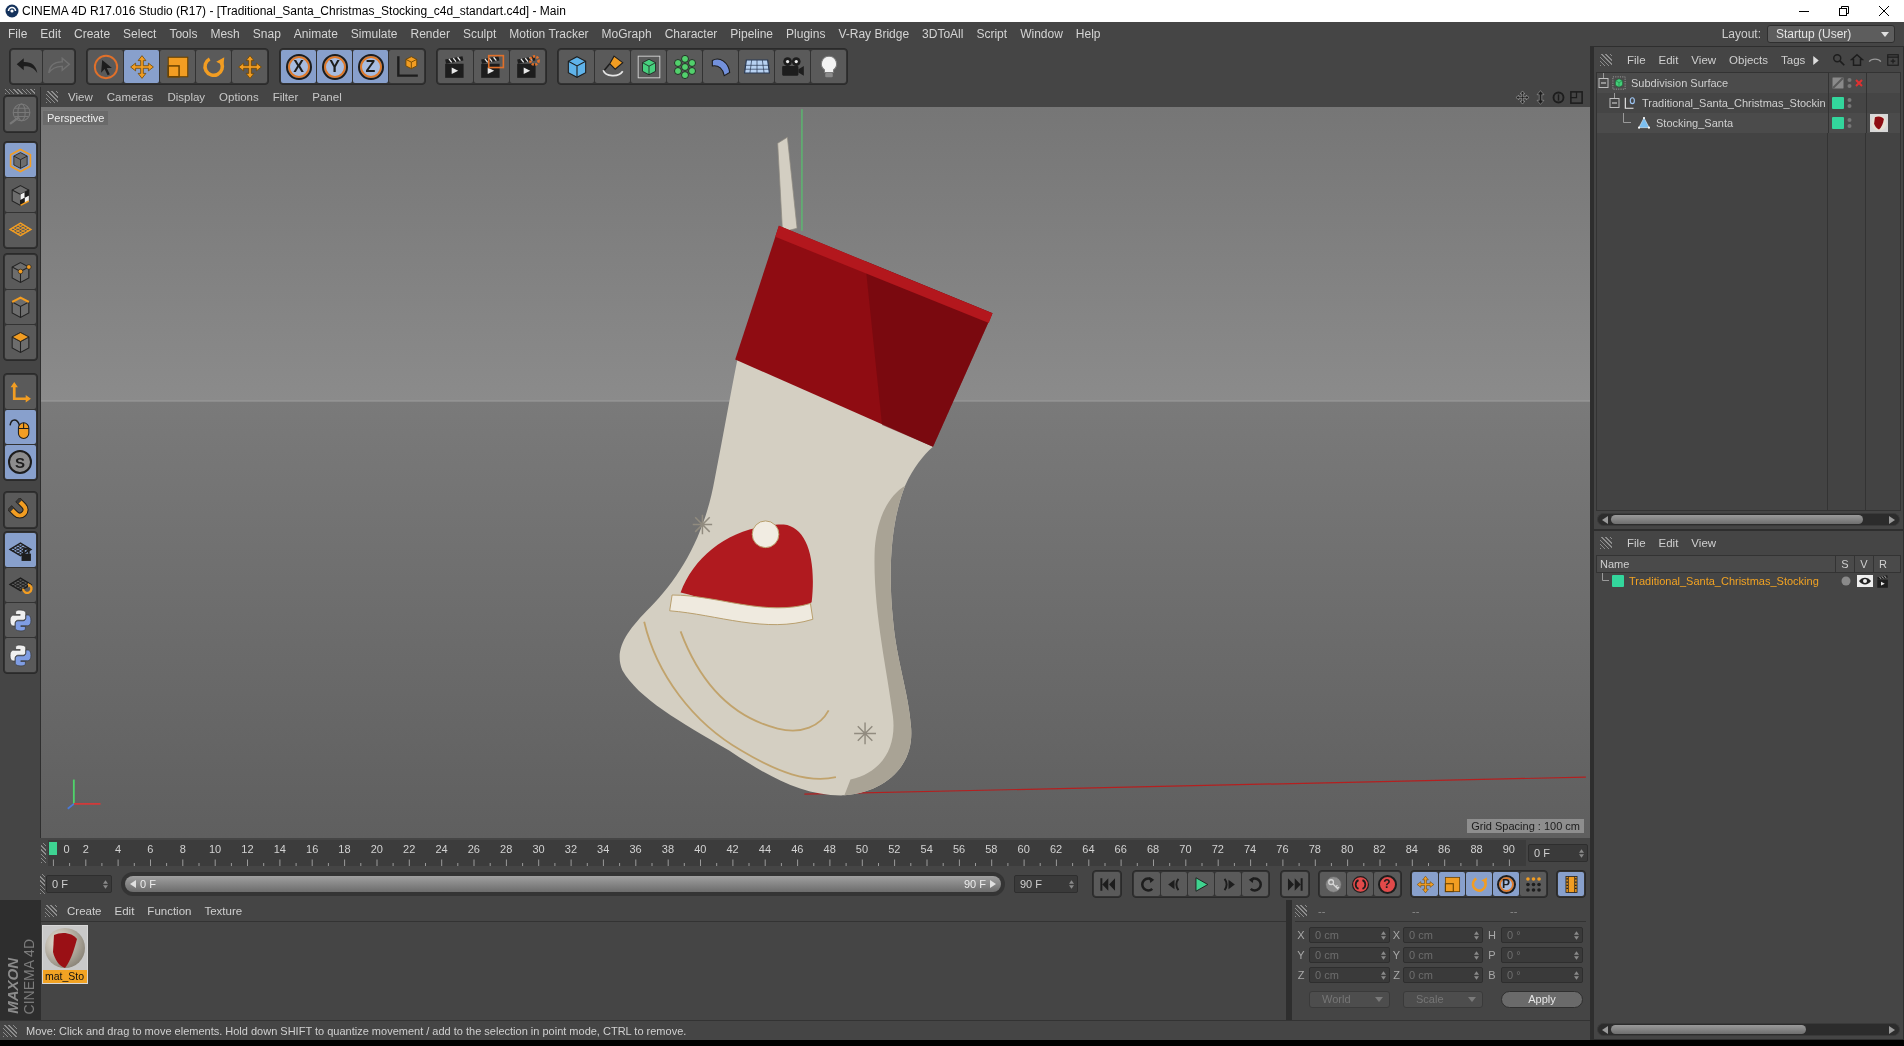 This screenshot has height=1046, width=1904. What do you see at coordinates (1883, 581) in the screenshot?
I see `clapperboard-icon` at bounding box center [1883, 581].